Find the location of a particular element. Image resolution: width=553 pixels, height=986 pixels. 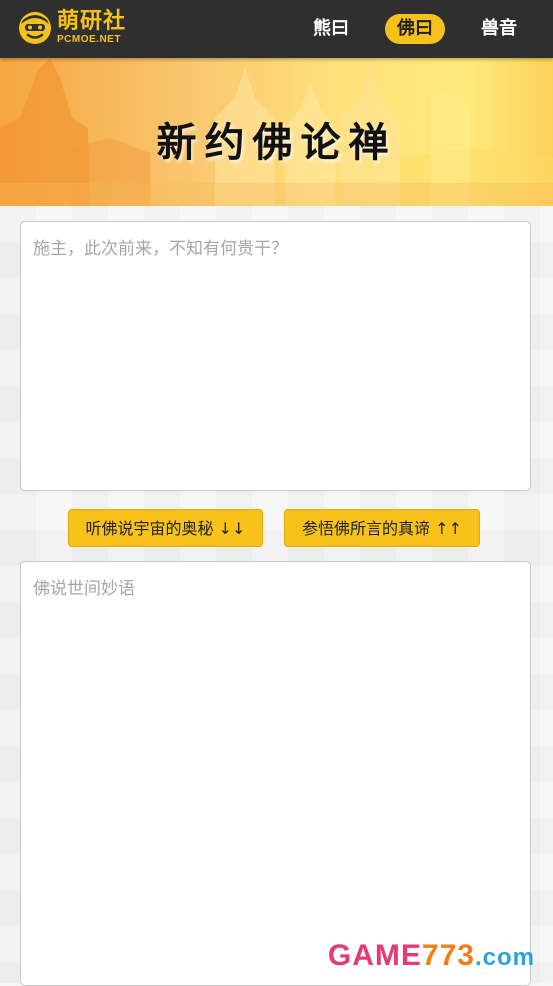

logo-name-en: PCMOE.NET is located at coordinates (89, 39).